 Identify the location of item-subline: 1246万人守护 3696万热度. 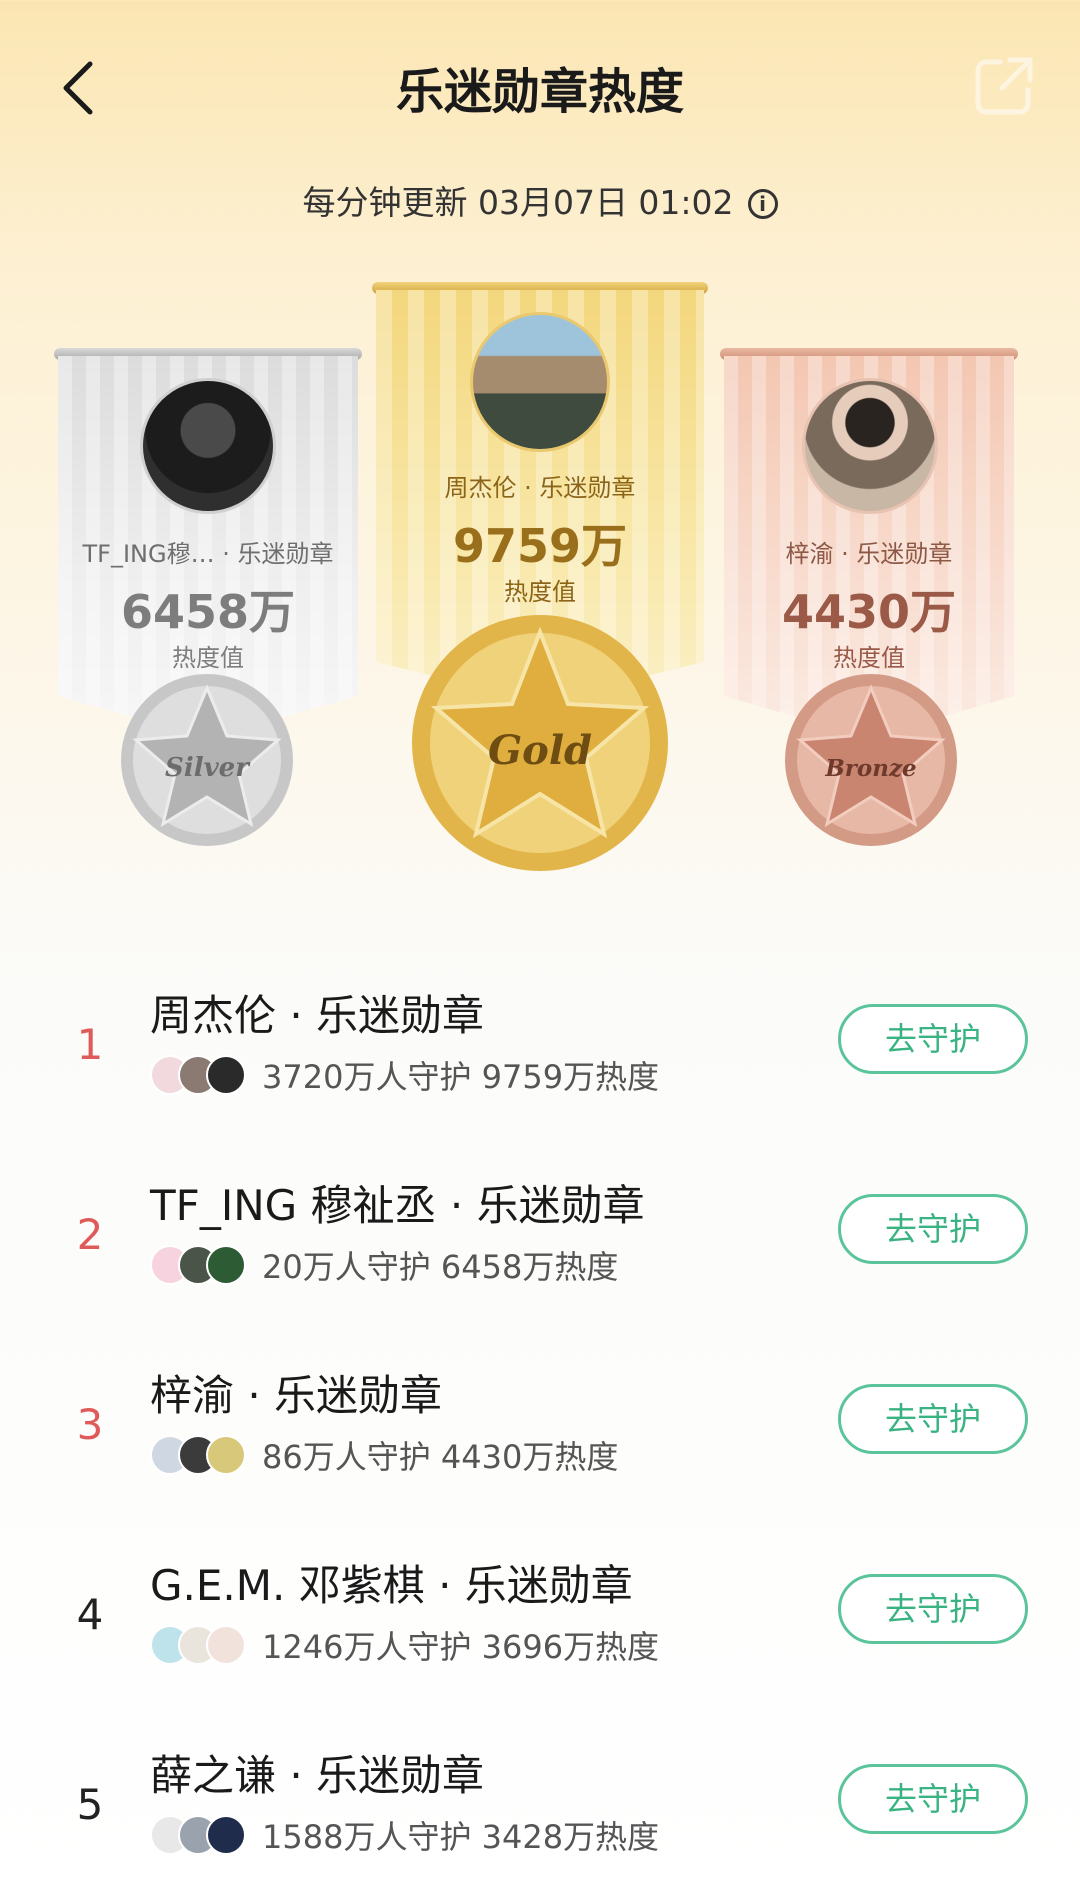
(404, 1645).